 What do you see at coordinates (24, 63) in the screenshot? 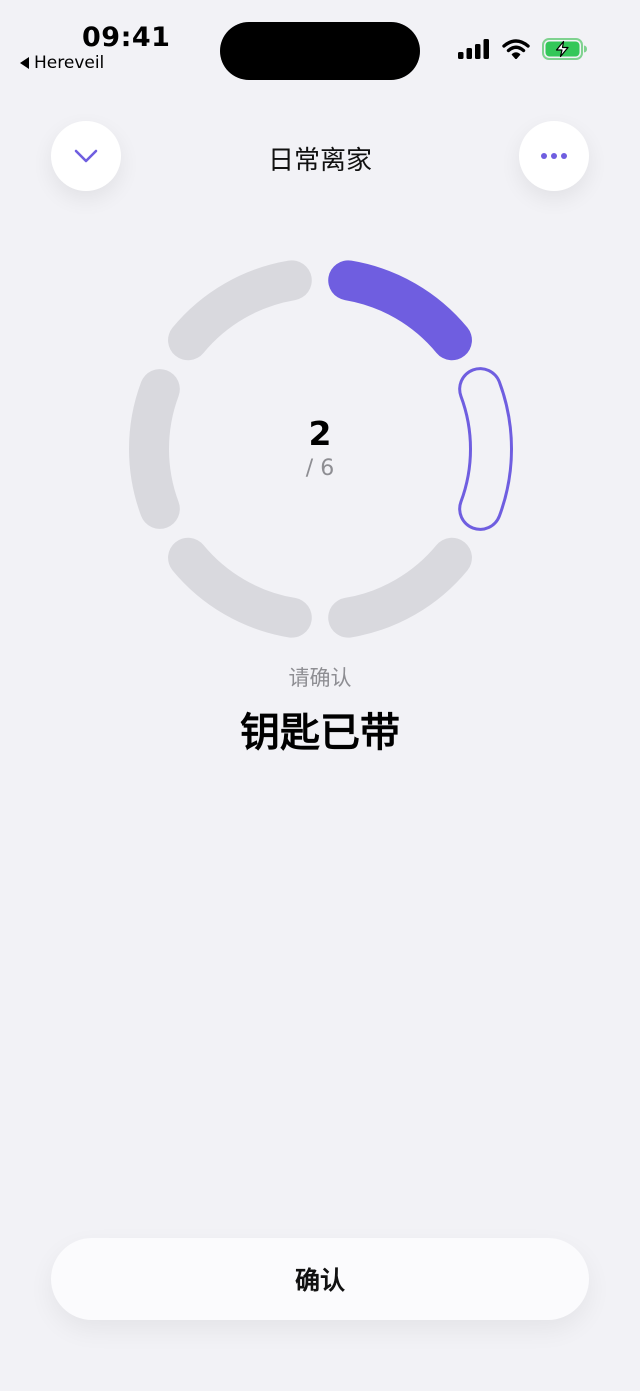
I see `back-arrow-icon` at bounding box center [24, 63].